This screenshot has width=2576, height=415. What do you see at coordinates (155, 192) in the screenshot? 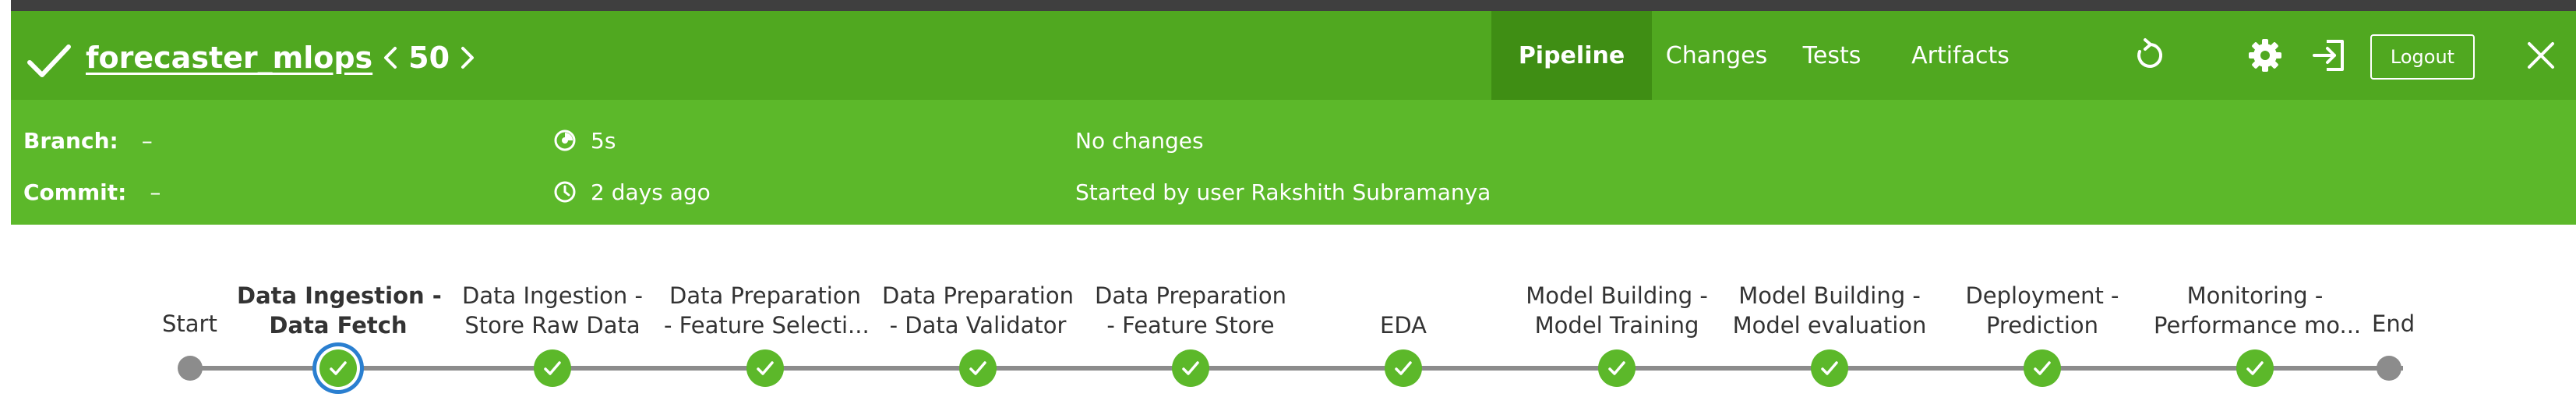
I see `commit-value: –` at bounding box center [155, 192].